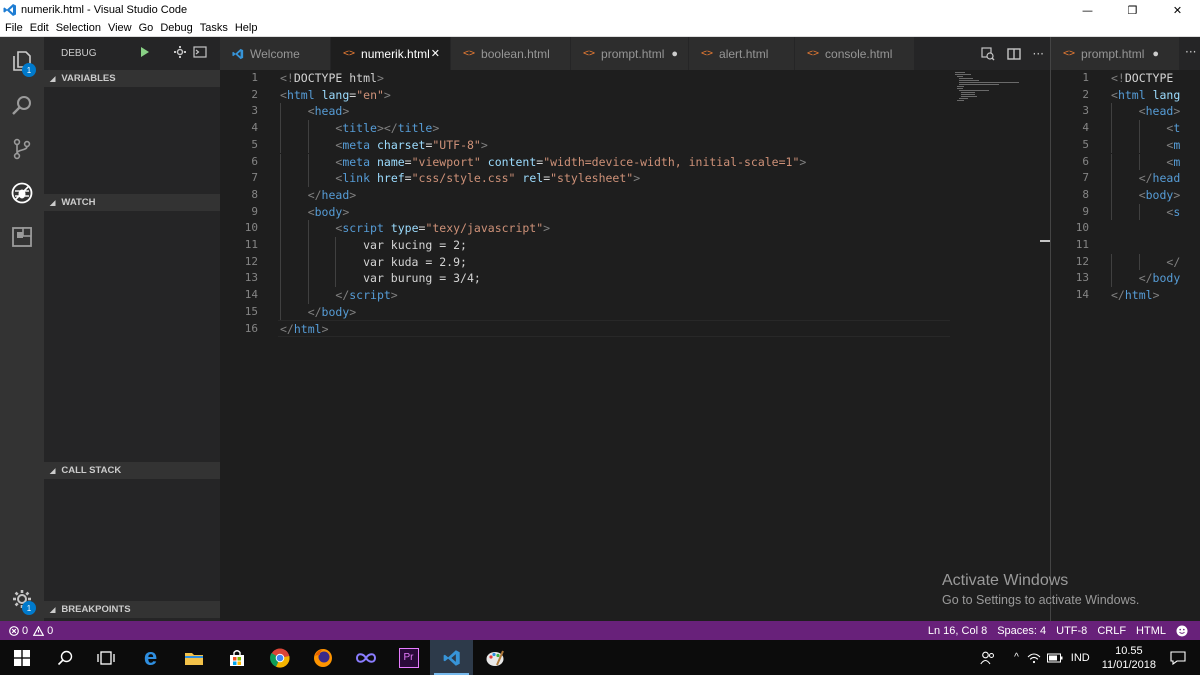  I want to click on menu-debug: Debug, so click(177, 28).